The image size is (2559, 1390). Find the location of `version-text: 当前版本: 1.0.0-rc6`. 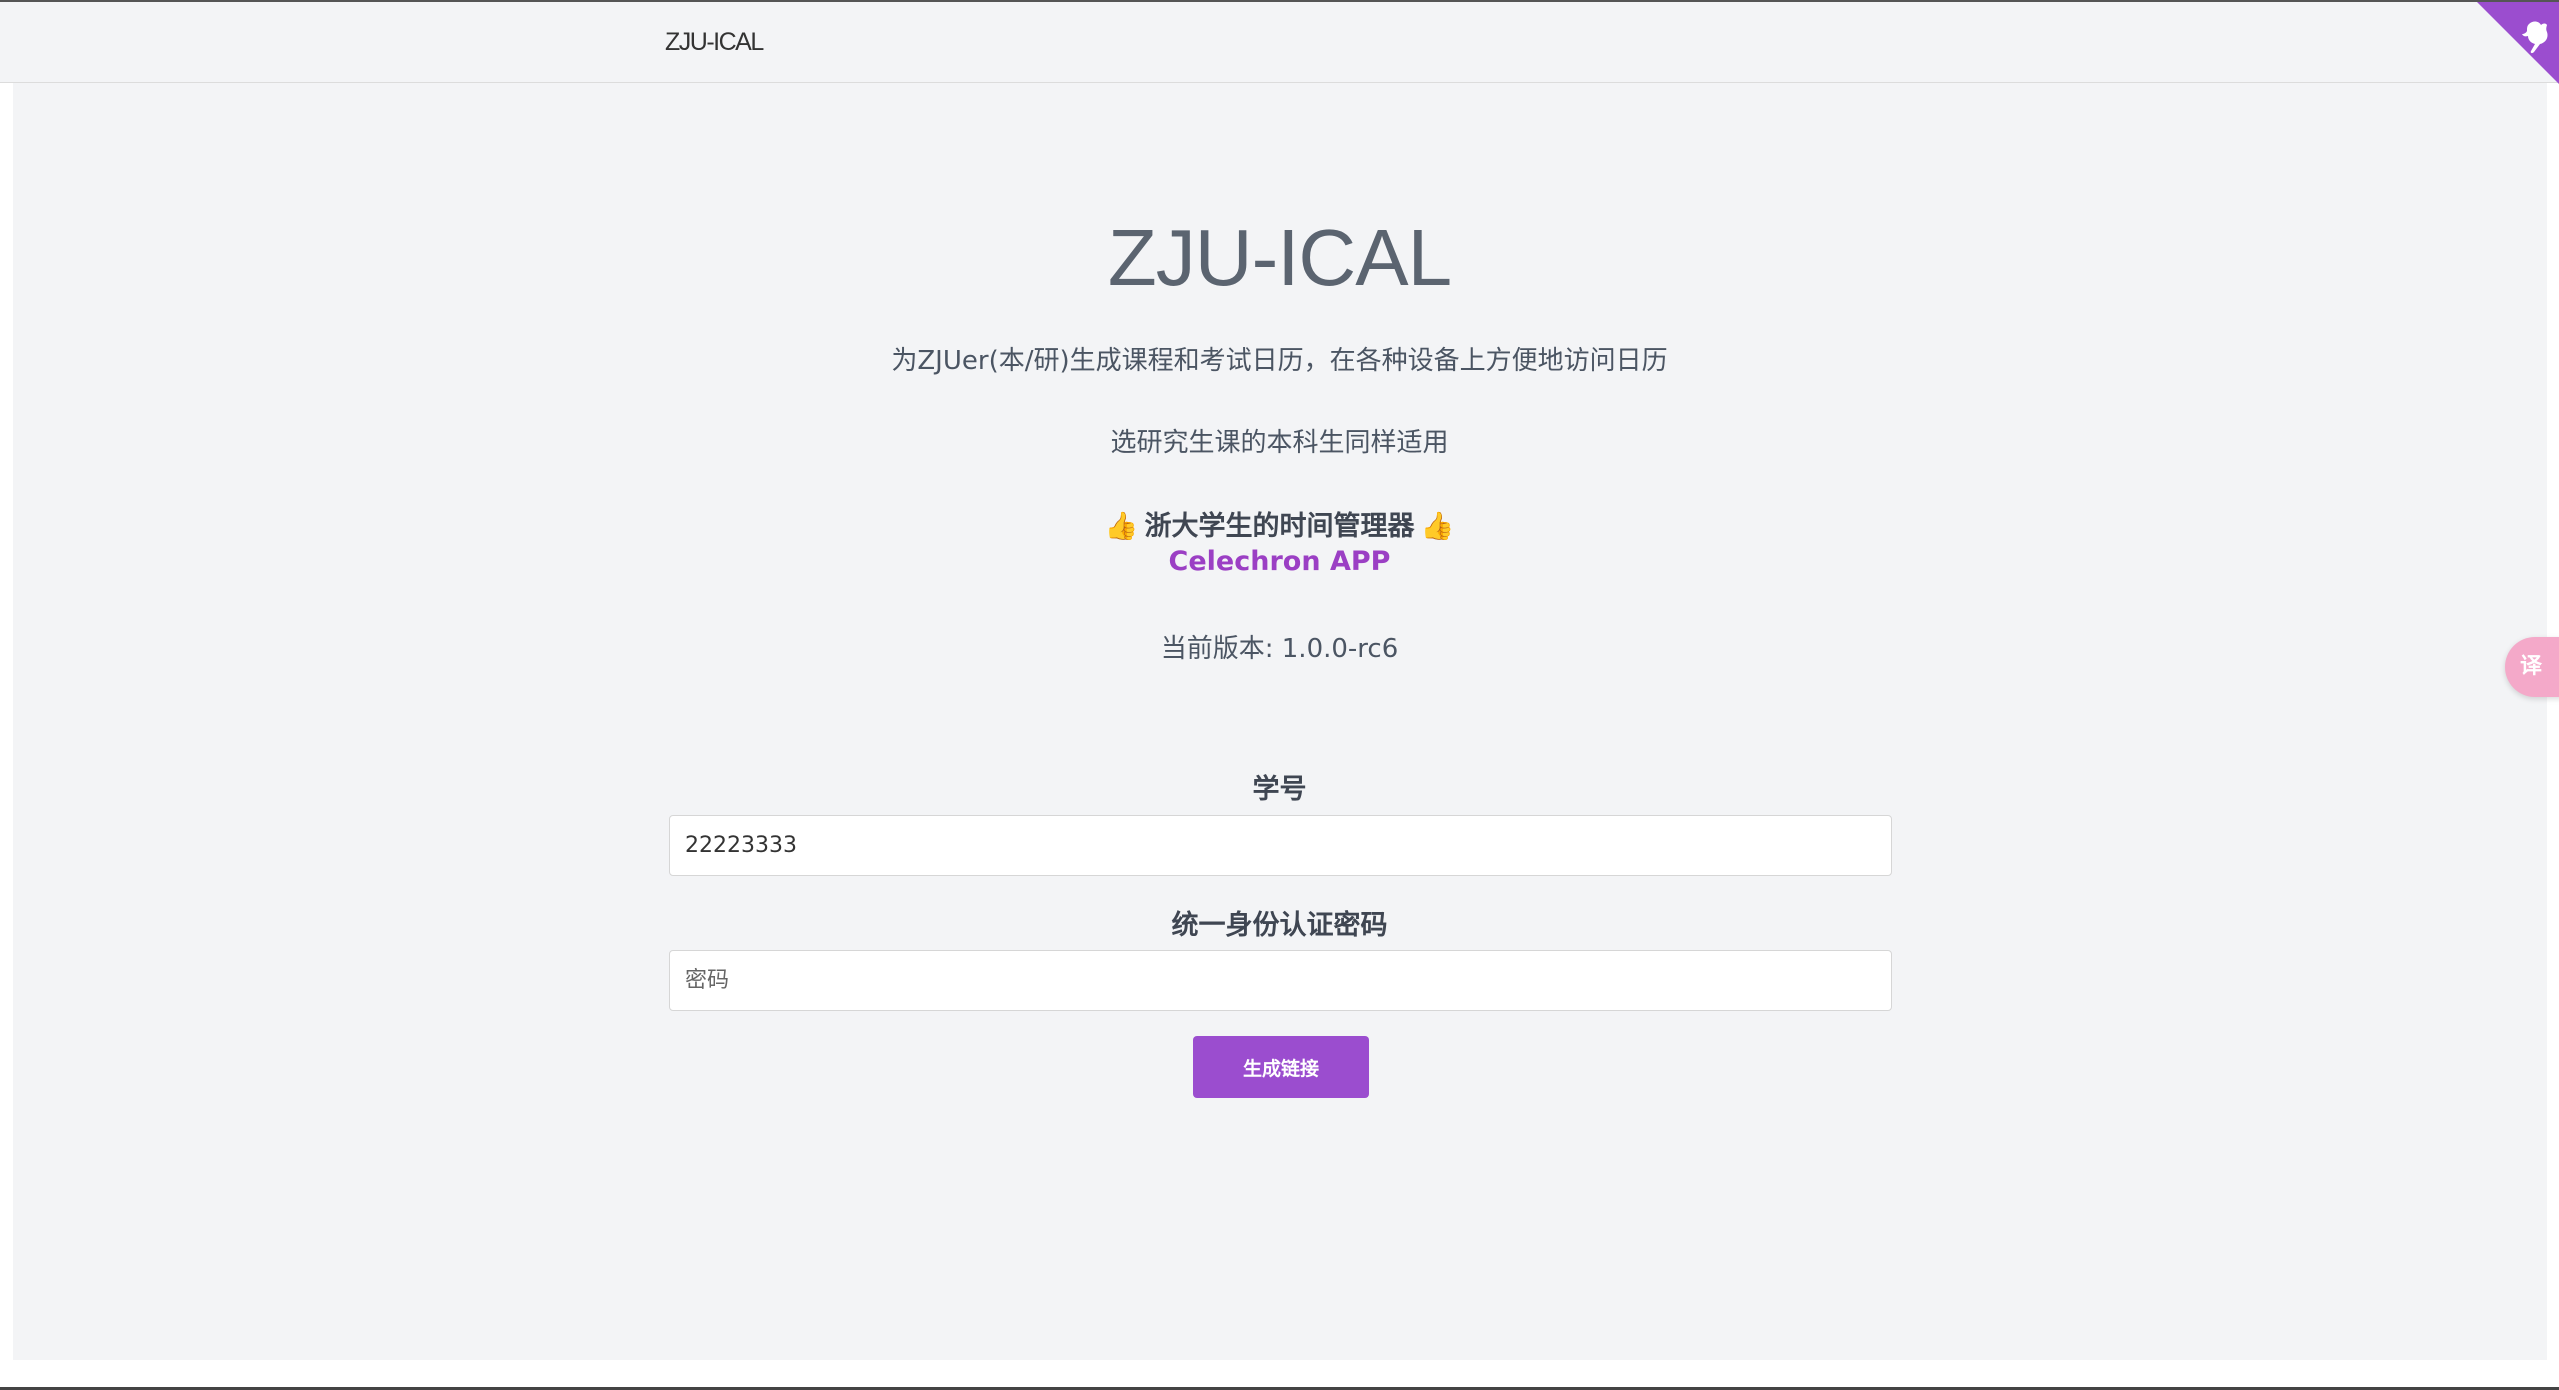

version-text: 当前版本: 1.0.0-rc6 is located at coordinates (1279, 649).